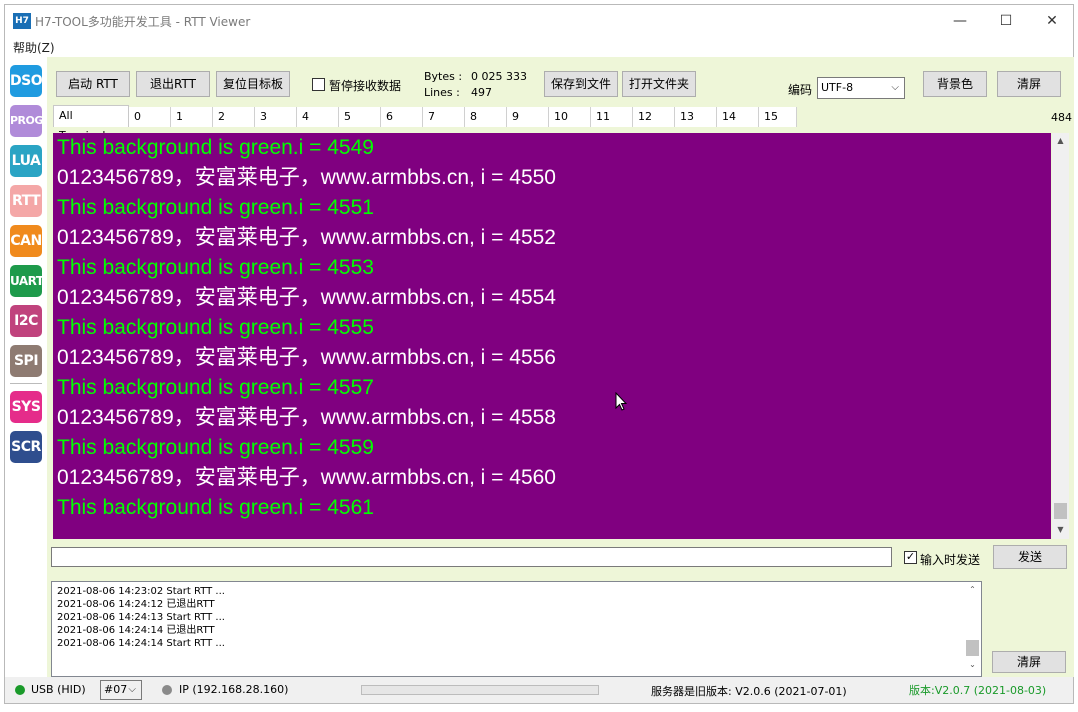  What do you see at coordinates (26, 383) in the screenshot?
I see `rail-divider` at bounding box center [26, 383].